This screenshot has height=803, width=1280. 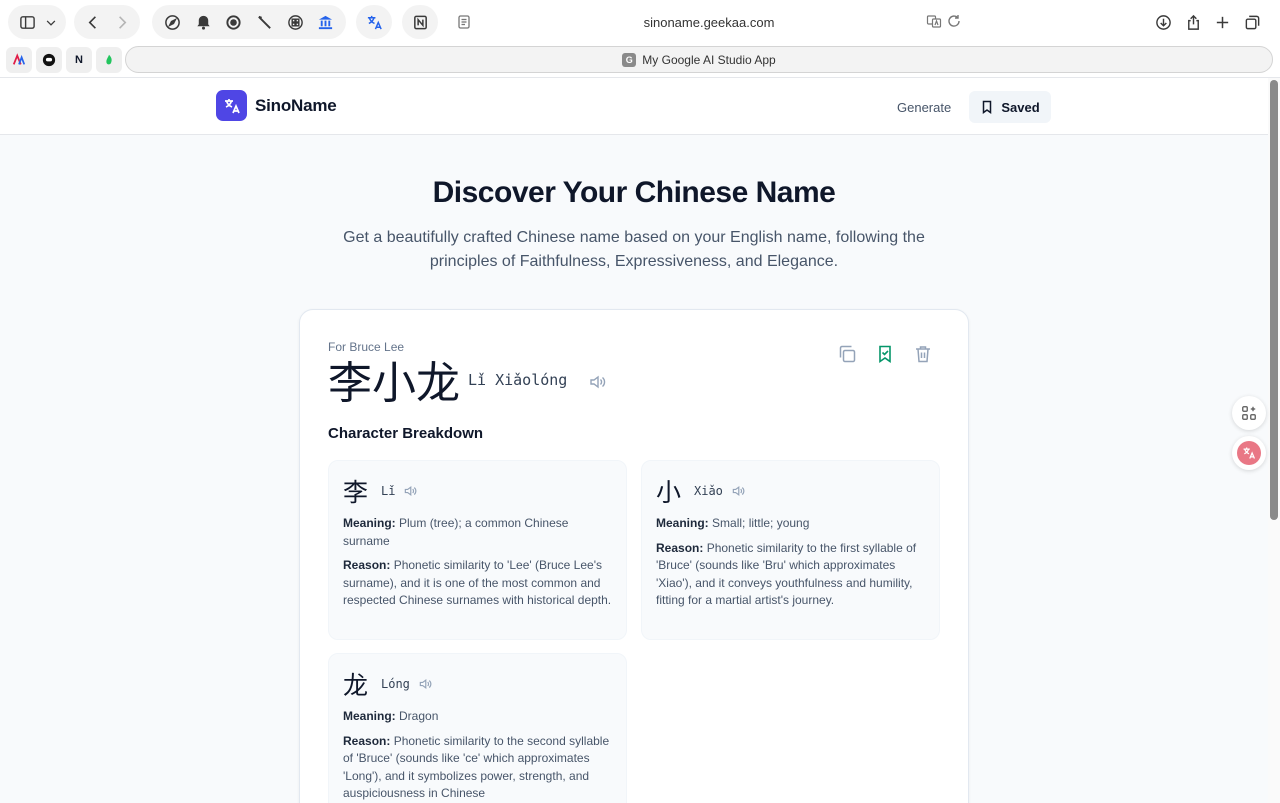 What do you see at coordinates (79, 60) in the screenshot?
I see `favicon-notion: N` at bounding box center [79, 60].